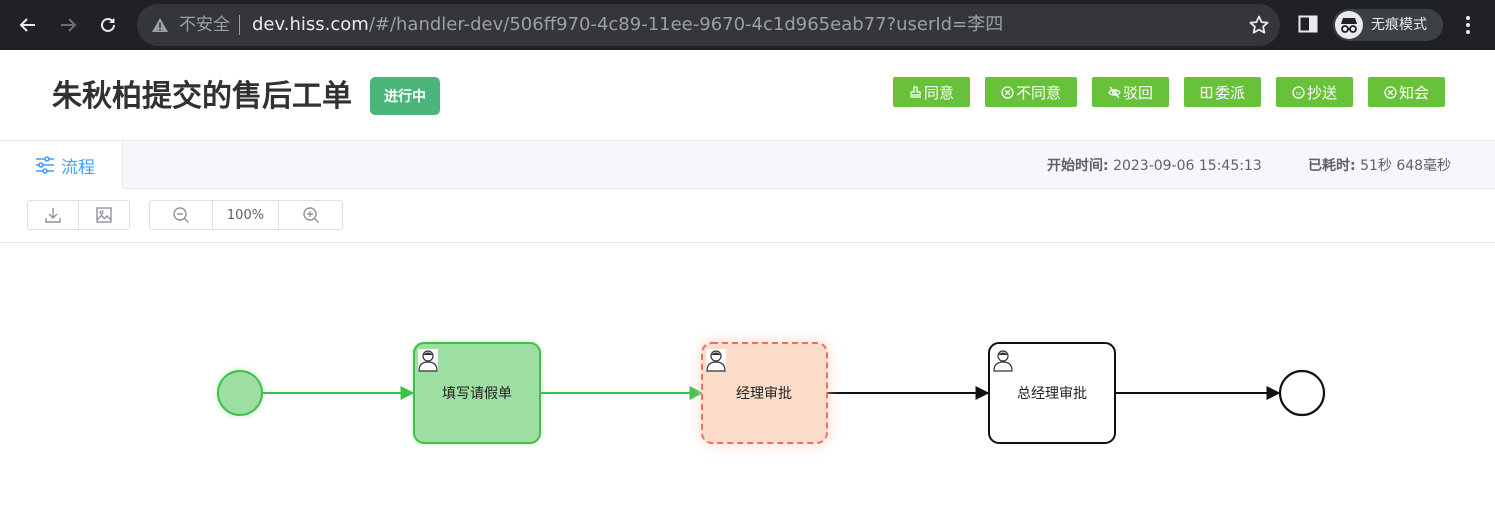 This screenshot has height=524, width=1495. Describe the element at coordinates (1399, 25) in the screenshot. I see `incognito-label: 无痕模式` at that location.